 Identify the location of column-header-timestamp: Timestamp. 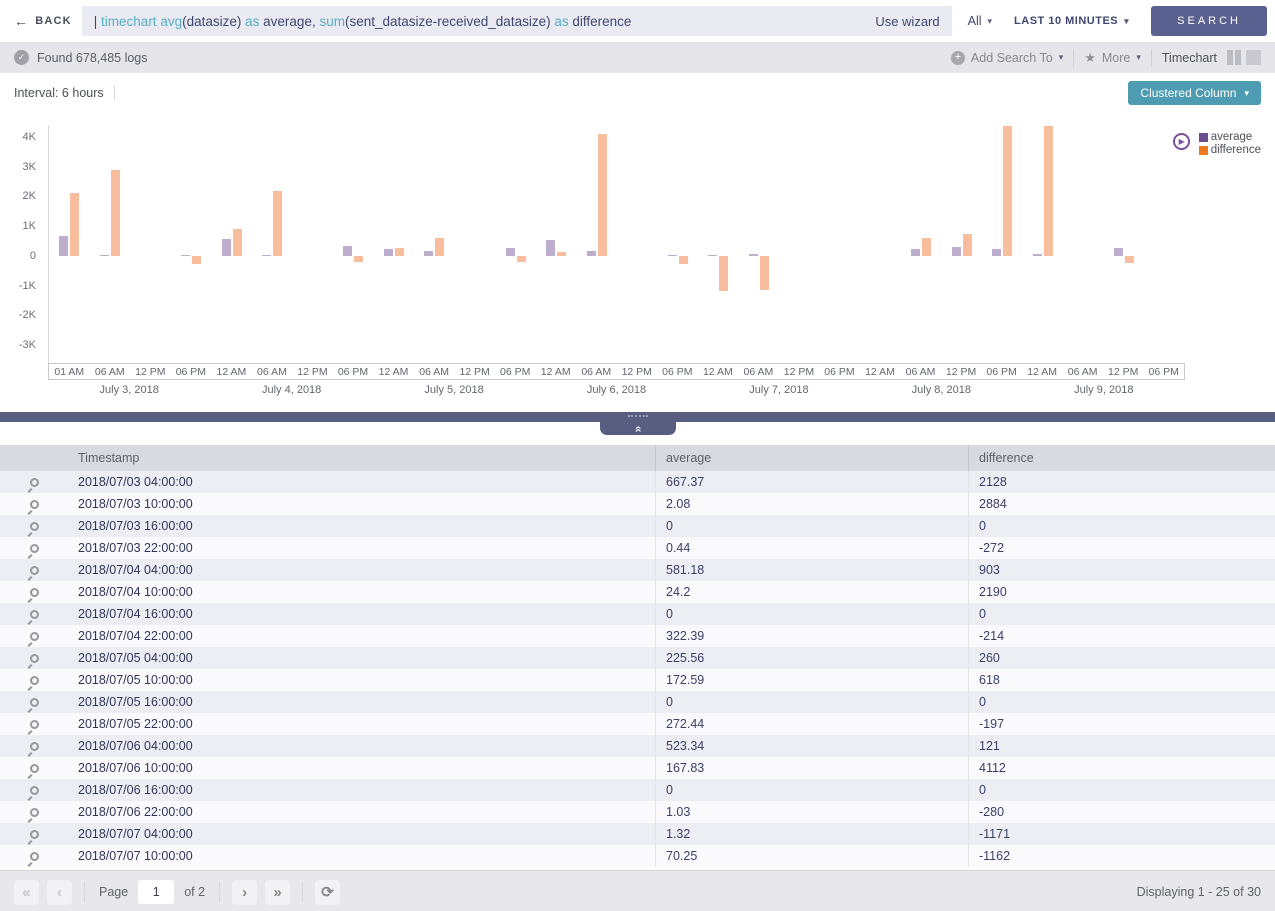
(361, 458).